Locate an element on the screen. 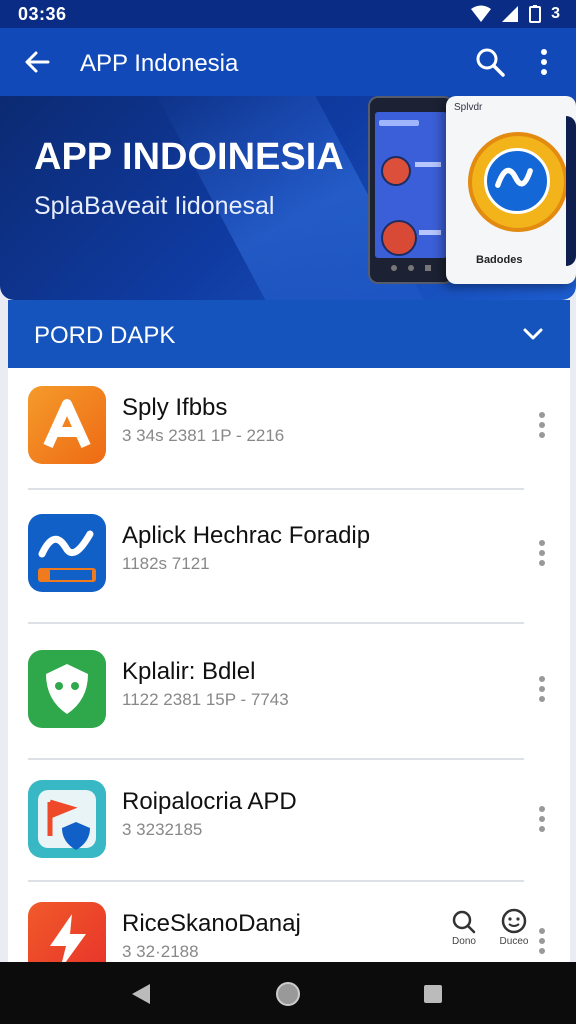 The width and height of the screenshot is (576, 1024). list-item: Kplalir: Bdlel 1122 2381 15P - 7743 is located at coordinates (289, 696).